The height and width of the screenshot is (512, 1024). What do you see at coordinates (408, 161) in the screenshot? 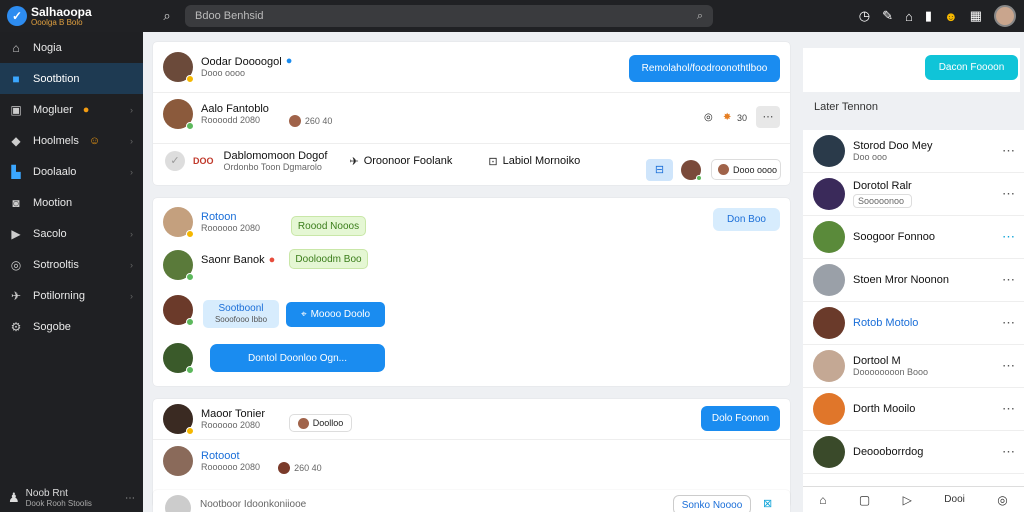
I see `action-mid-link: Oroonoor Foolank` at bounding box center [408, 161].